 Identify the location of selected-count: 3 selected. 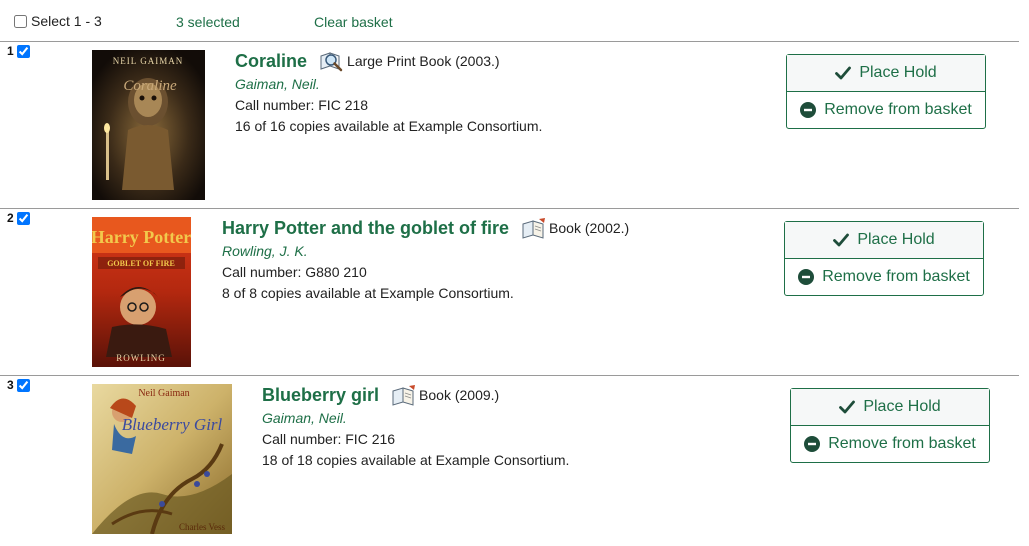
(208, 22).